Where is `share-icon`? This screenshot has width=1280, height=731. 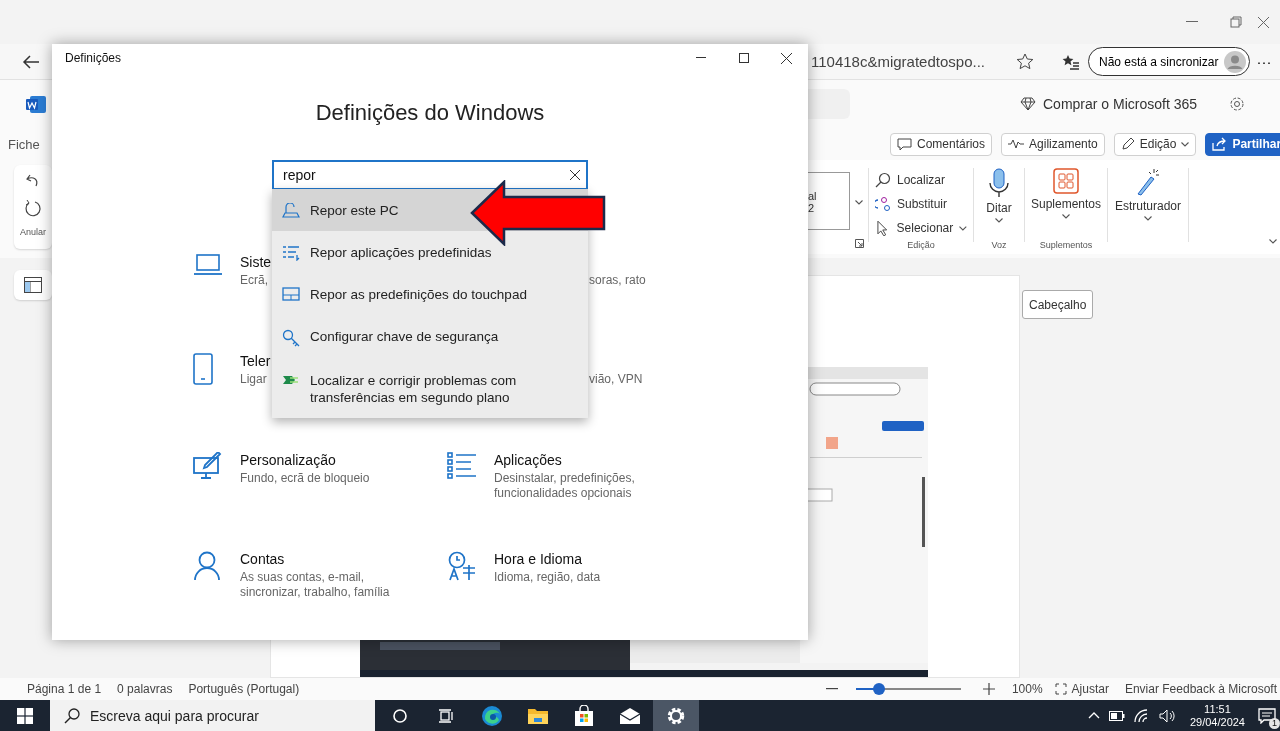 share-icon is located at coordinates (1220, 144).